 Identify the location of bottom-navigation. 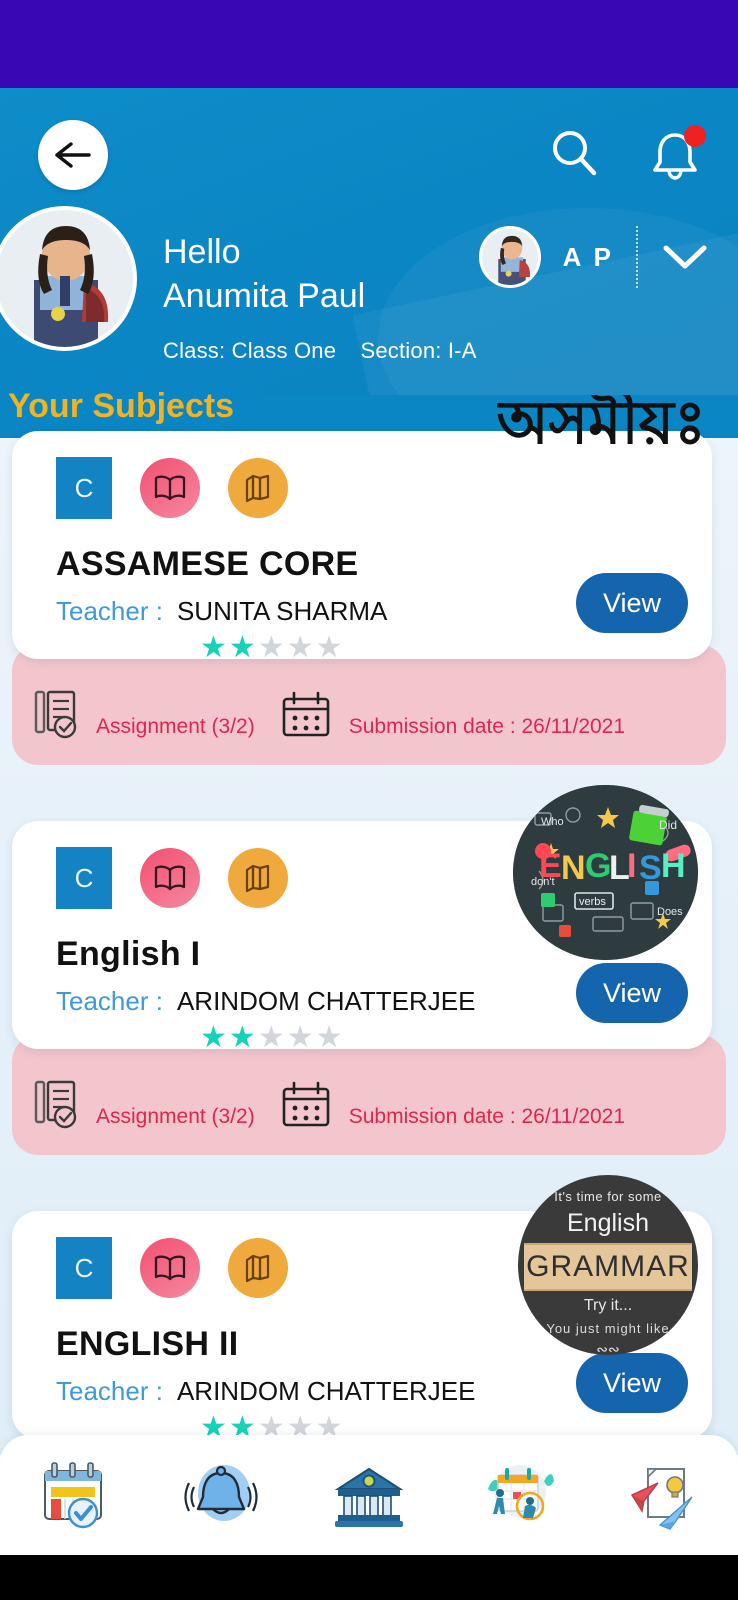
(369, 1495).